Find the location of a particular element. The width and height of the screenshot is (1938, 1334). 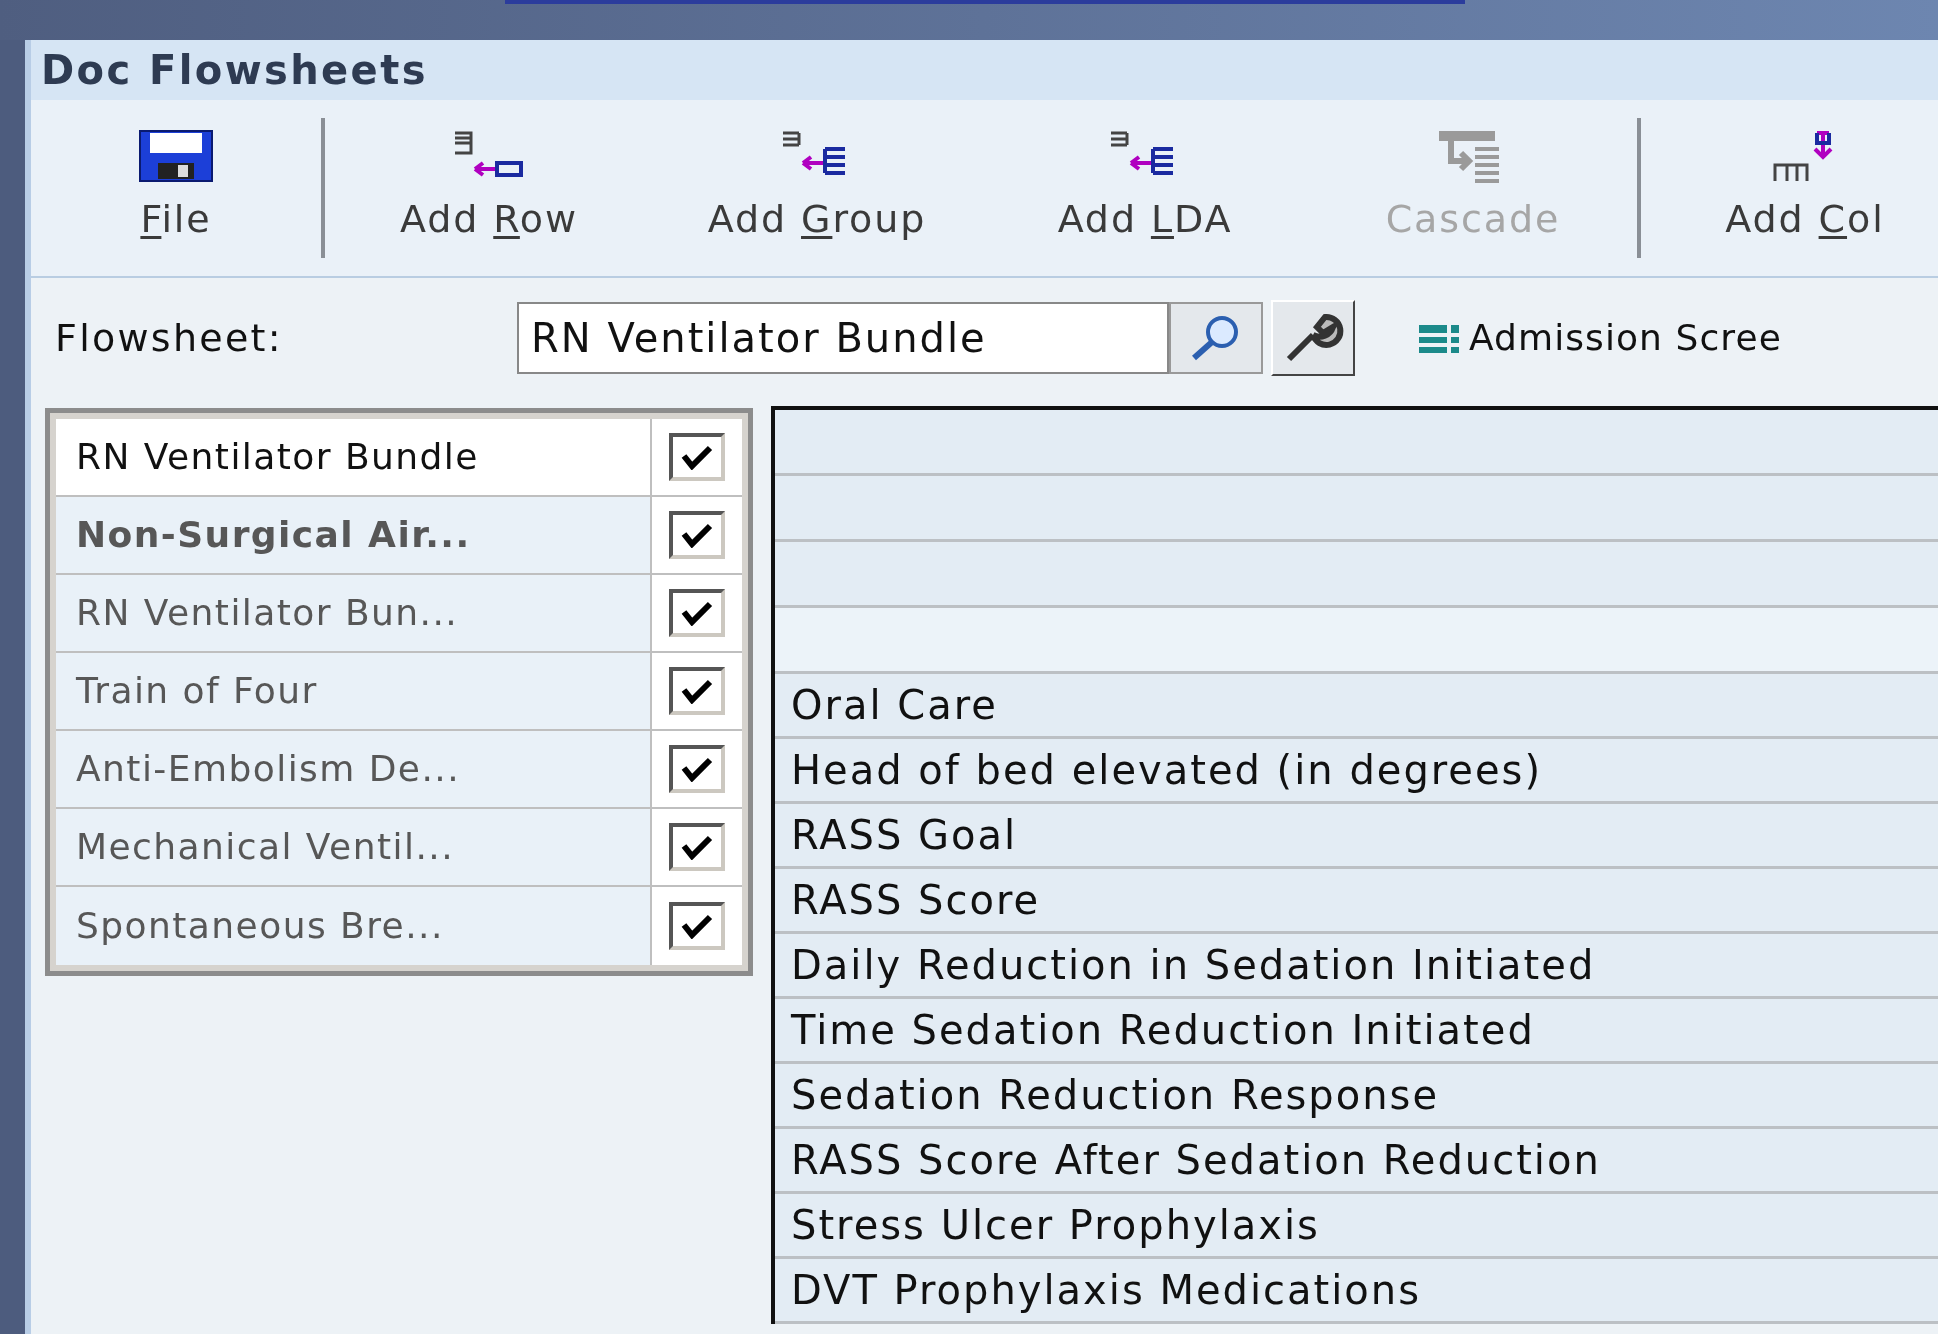

flowsheet-field: RN Ventilator Bundle is located at coordinates (843, 338).